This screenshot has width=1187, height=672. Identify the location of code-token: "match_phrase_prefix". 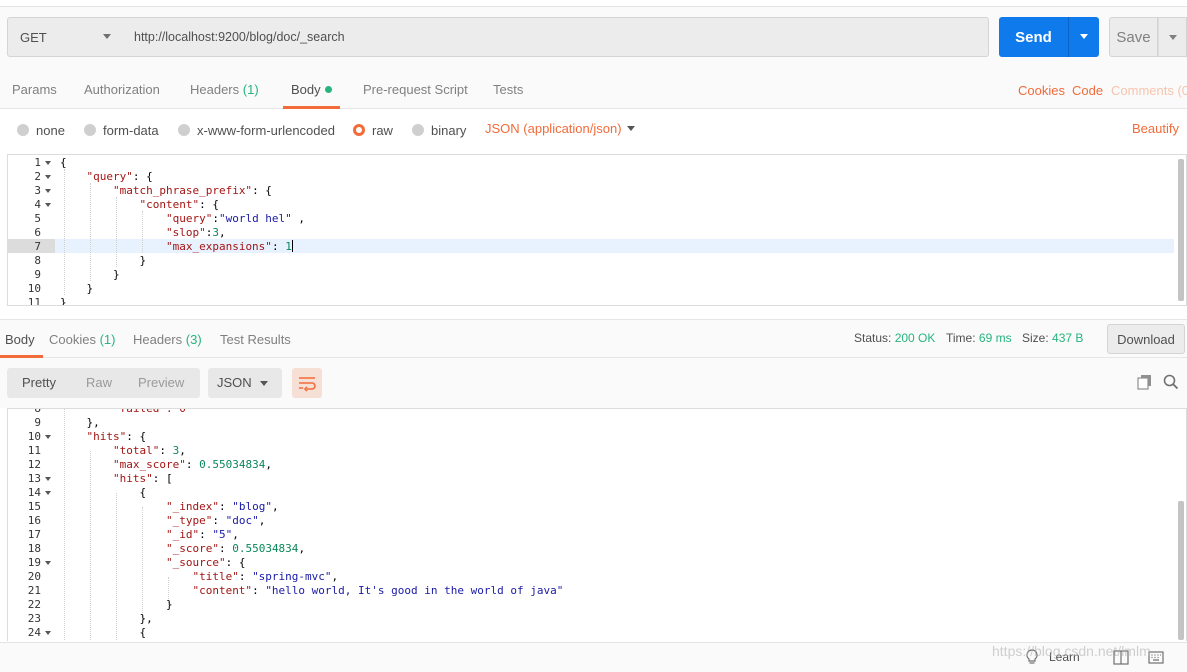
(182, 190).